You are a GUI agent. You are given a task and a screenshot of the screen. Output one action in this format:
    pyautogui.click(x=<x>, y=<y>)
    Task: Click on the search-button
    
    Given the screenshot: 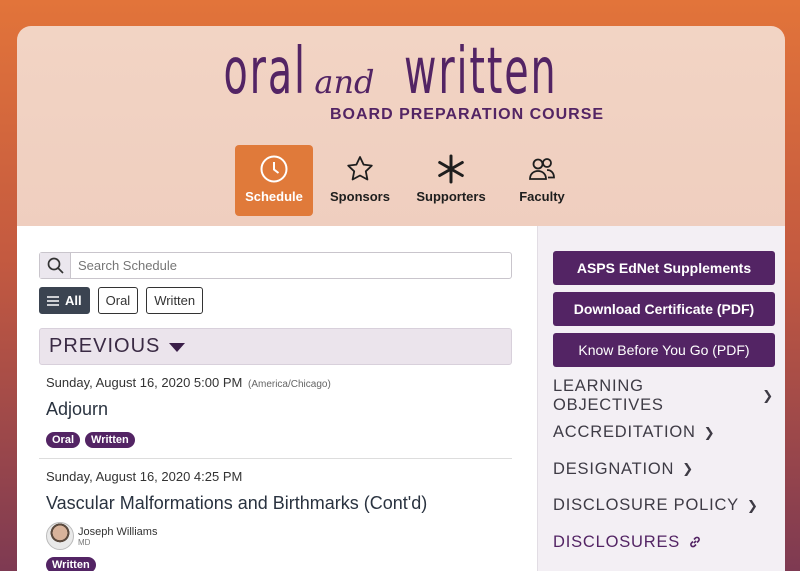 What is the action you would take?
    pyautogui.click(x=55, y=265)
    